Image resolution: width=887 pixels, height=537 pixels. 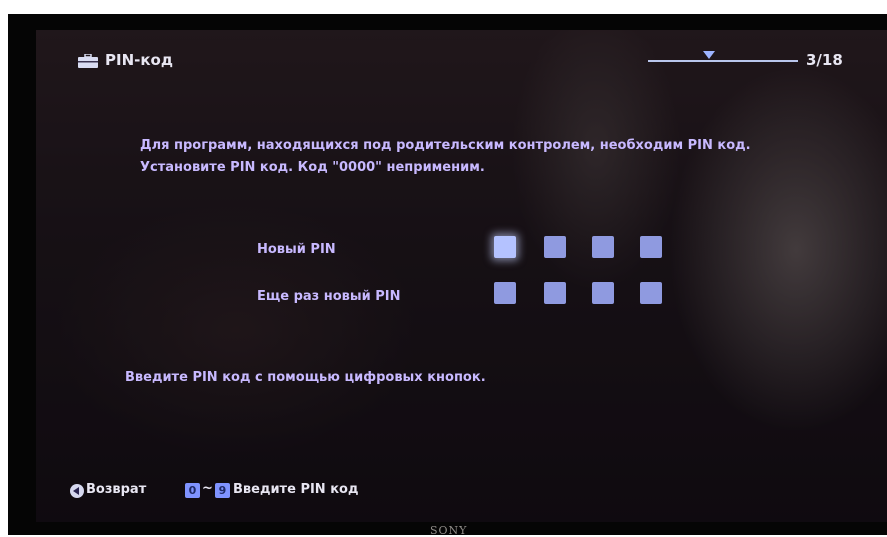 What do you see at coordinates (296, 249) in the screenshot?
I see `new-pin-label: Новый PIN` at bounding box center [296, 249].